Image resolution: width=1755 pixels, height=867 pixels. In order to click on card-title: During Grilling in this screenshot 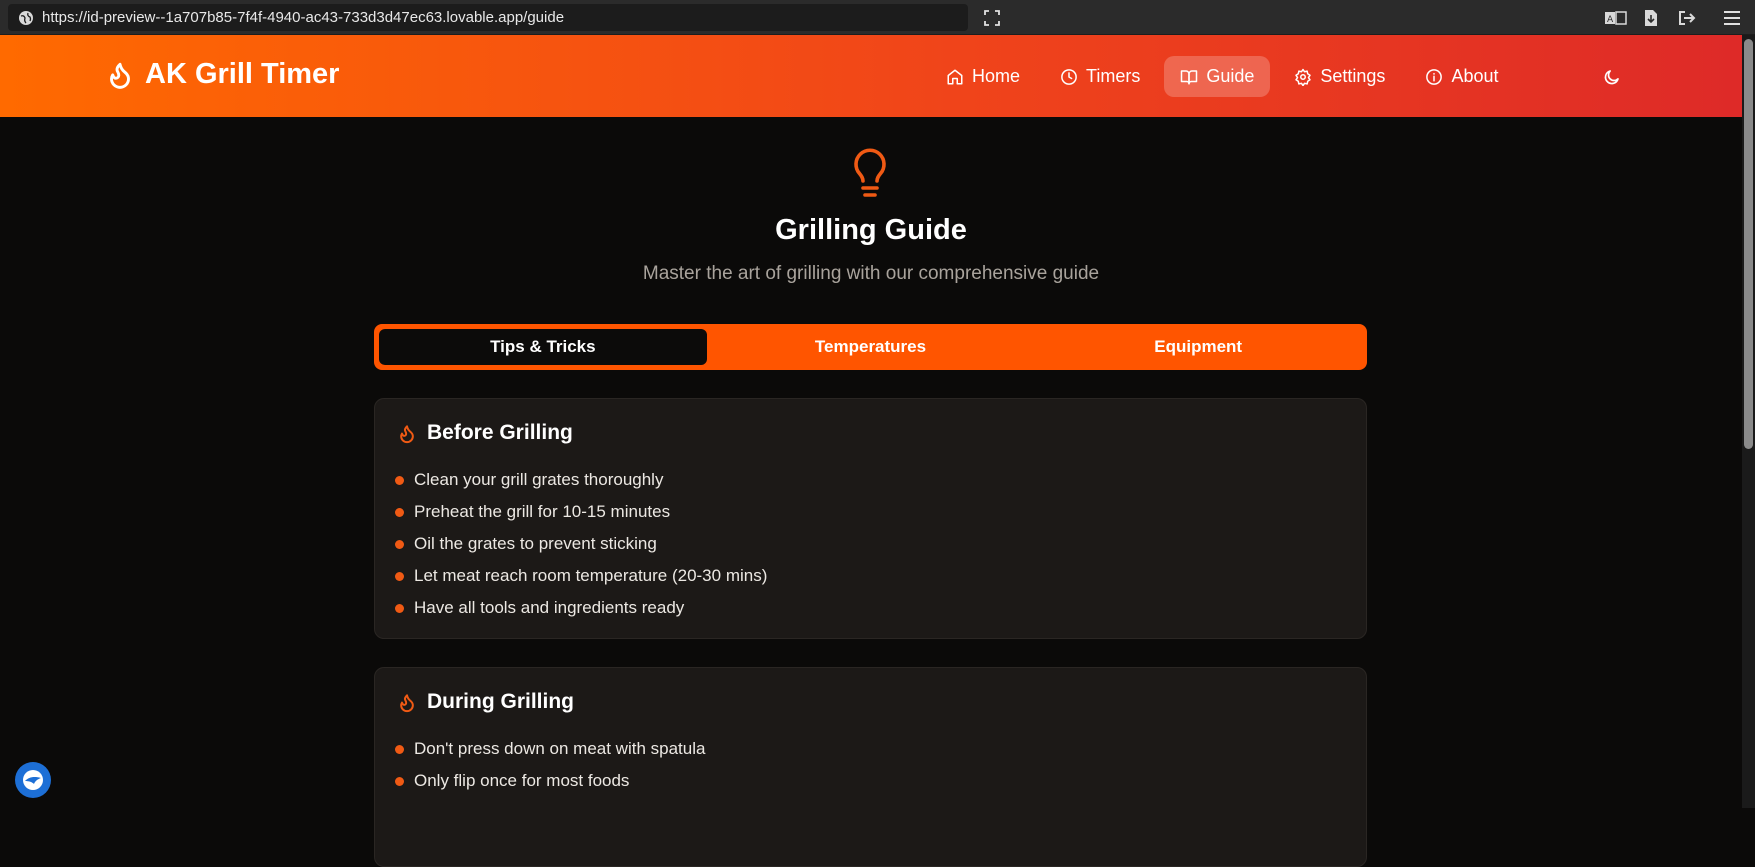, I will do `click(500, 701)`.